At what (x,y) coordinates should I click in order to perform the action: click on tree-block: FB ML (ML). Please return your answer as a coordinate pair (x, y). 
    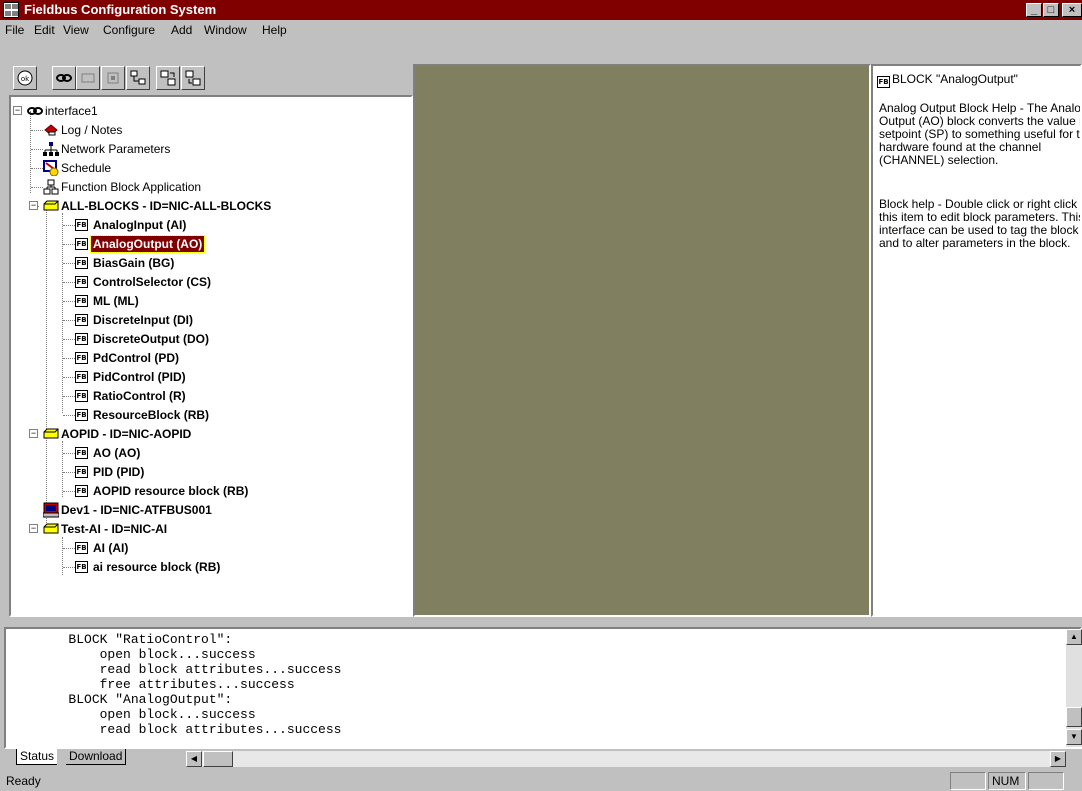
    Looking at the image, I should click on (206, 301).